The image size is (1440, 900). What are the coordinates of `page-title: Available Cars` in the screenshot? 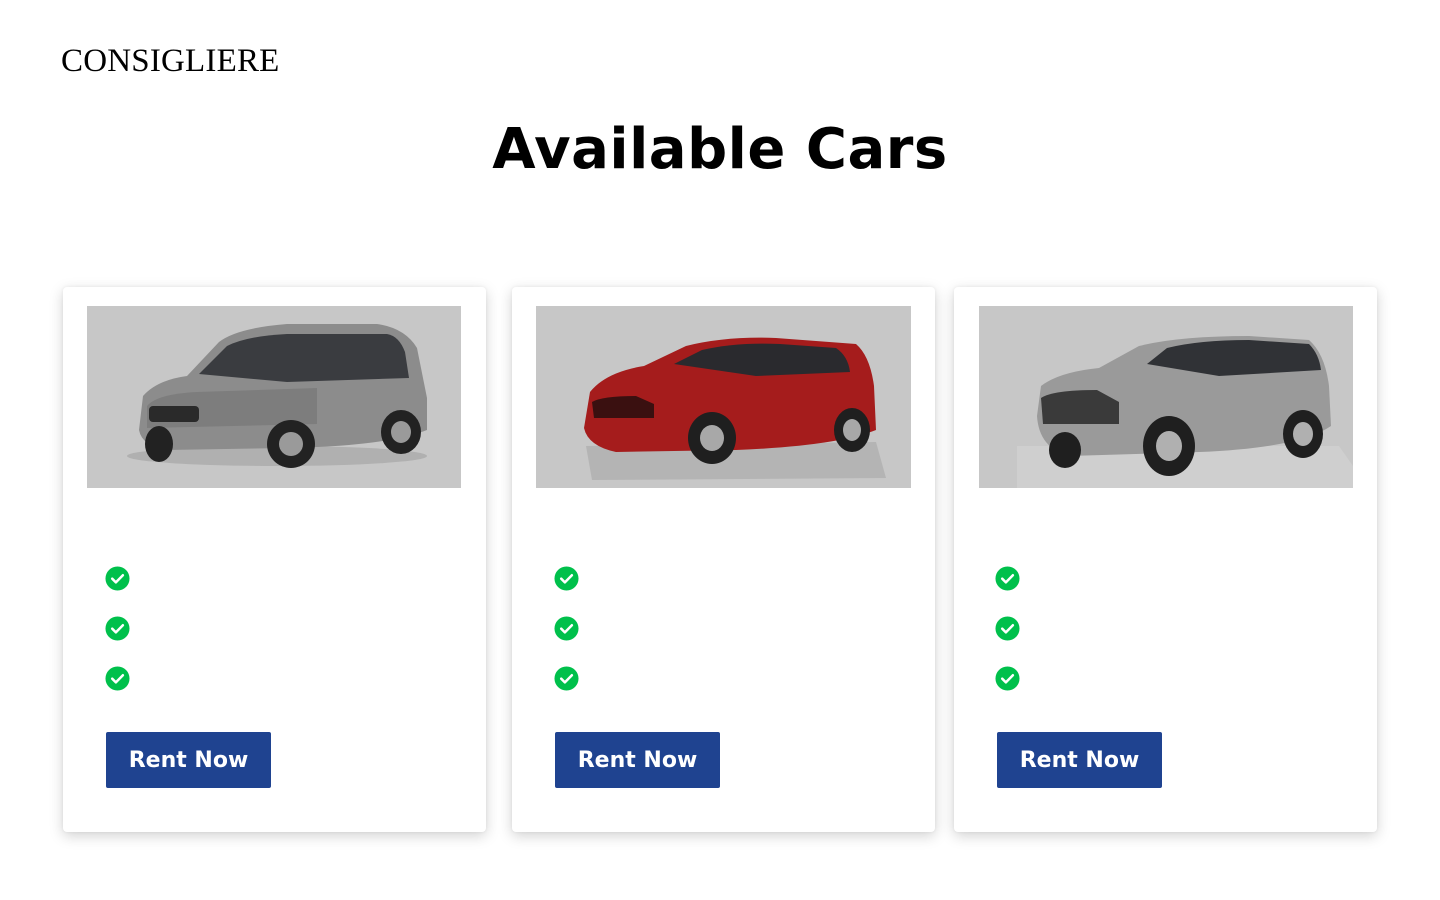 It's located at (720, 149).